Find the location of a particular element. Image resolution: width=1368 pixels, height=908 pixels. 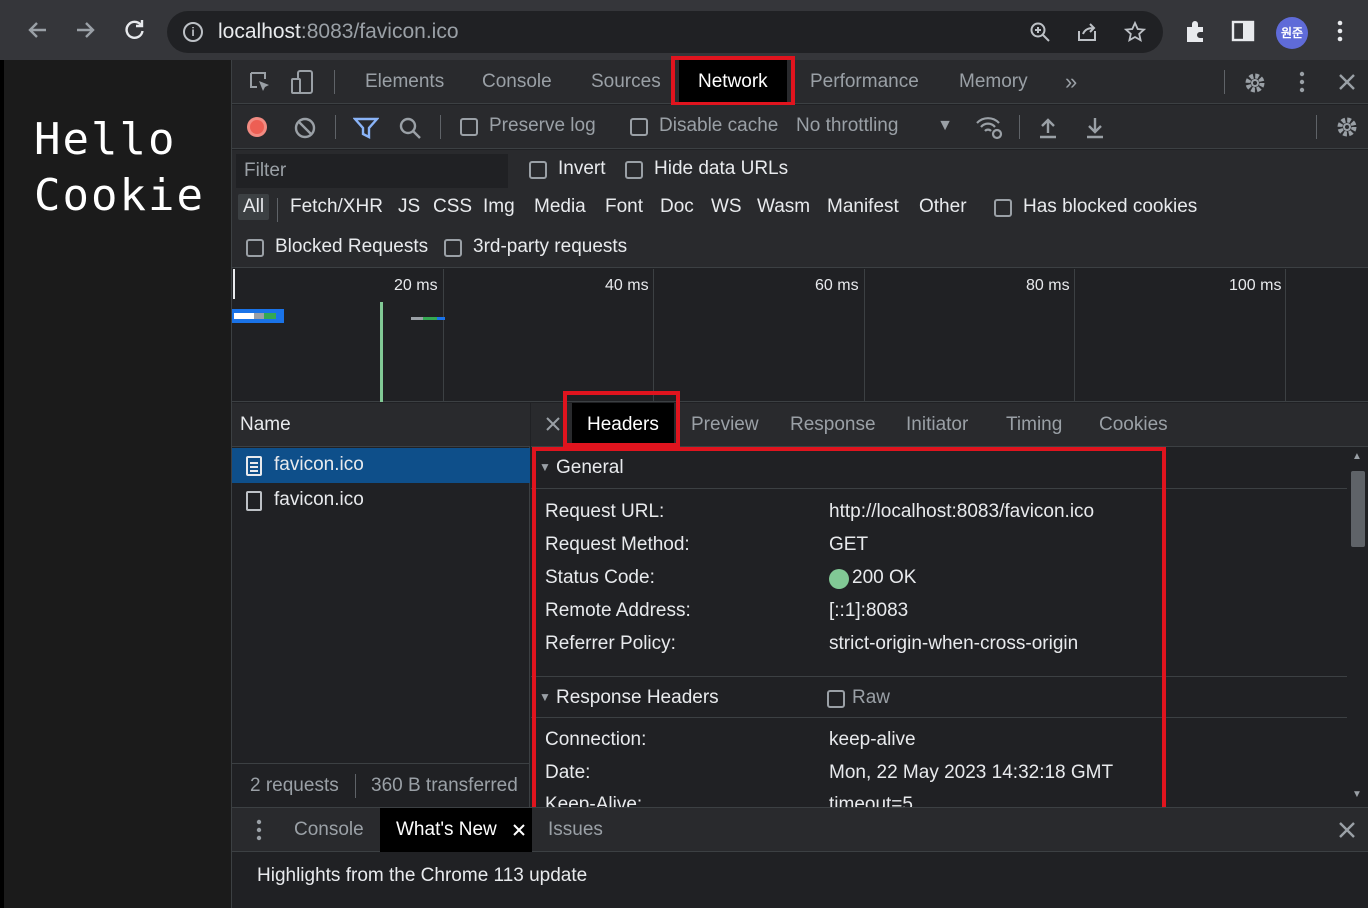

drawer-tab-console: Console is located at coordinates (329, 830).